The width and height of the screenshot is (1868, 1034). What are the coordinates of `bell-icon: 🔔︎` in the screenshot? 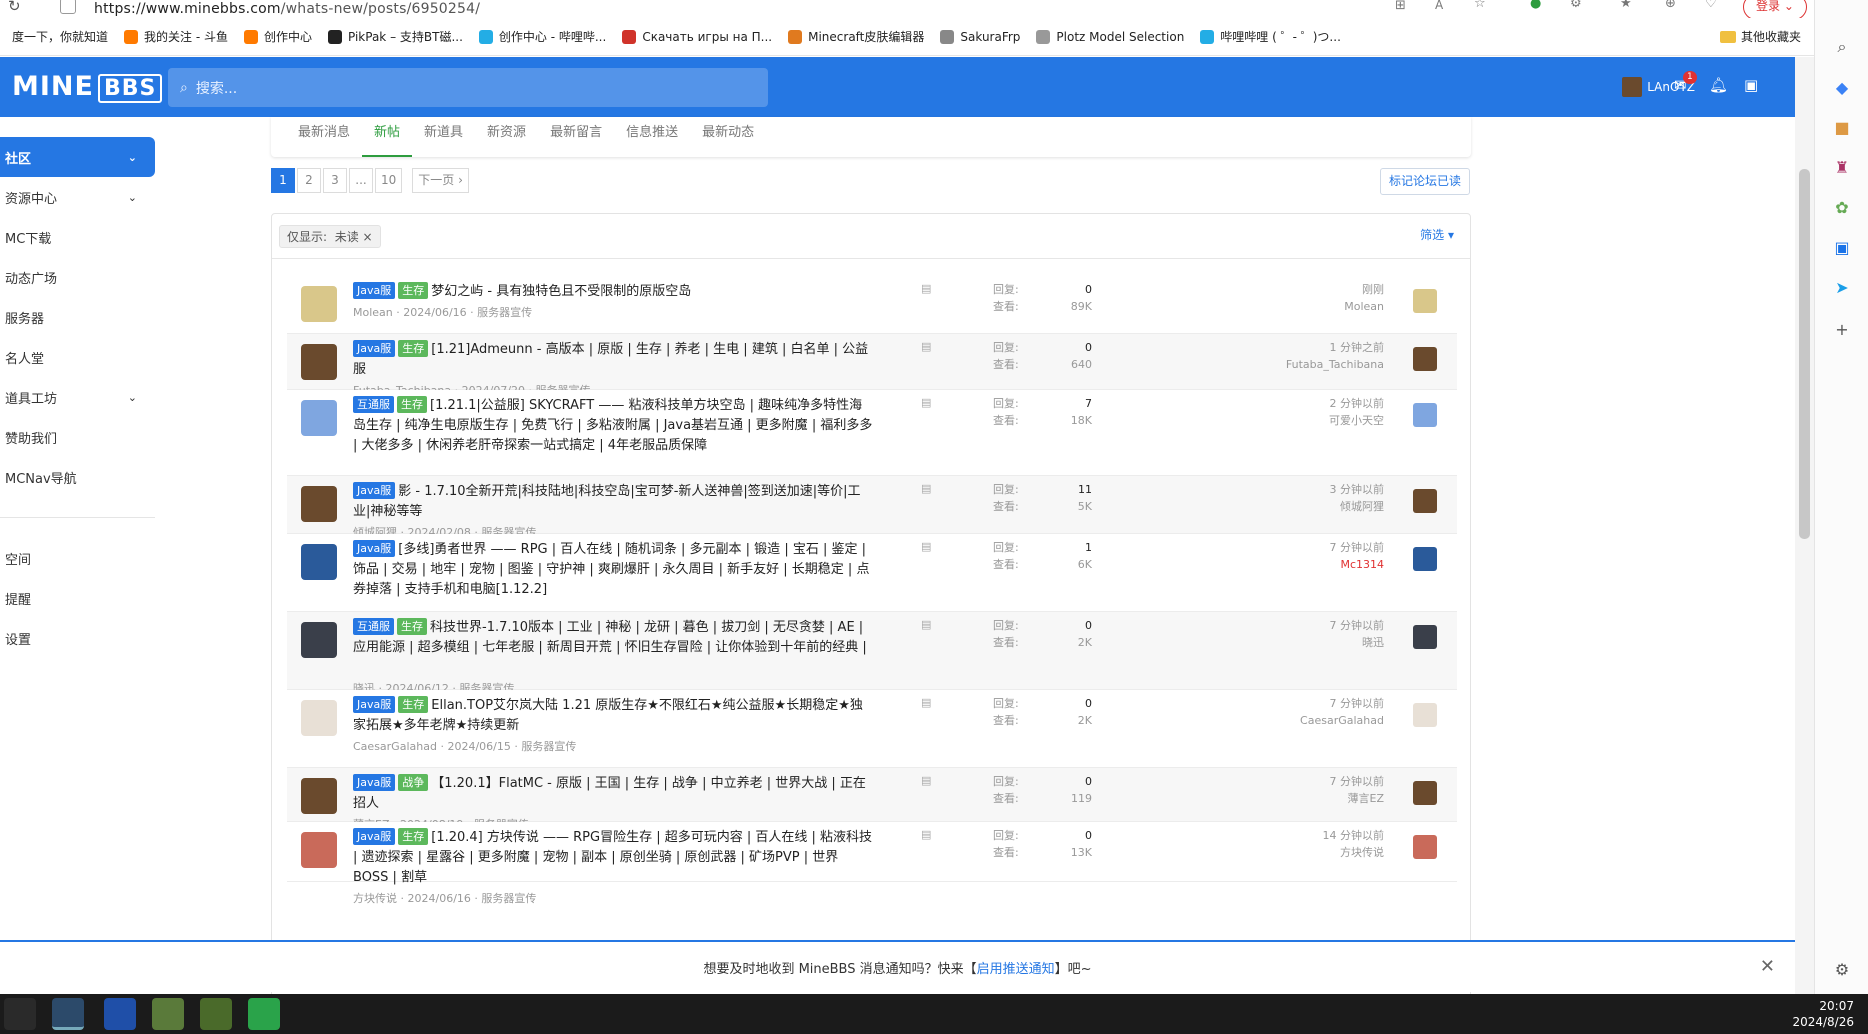 It's located at (1718, 85).